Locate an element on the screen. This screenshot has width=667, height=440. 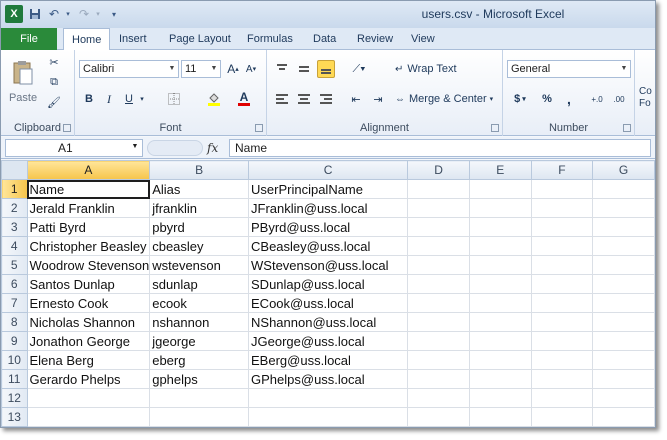
font-size-combo: 11 ▼ is located at coordinates (201, 69).